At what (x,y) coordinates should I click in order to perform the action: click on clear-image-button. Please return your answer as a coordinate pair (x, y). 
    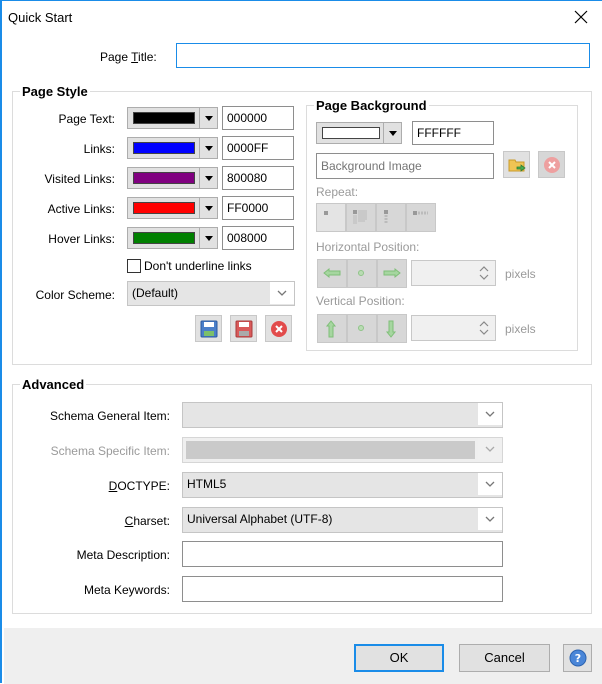
    Looking at the image, I should click on (551, 164).